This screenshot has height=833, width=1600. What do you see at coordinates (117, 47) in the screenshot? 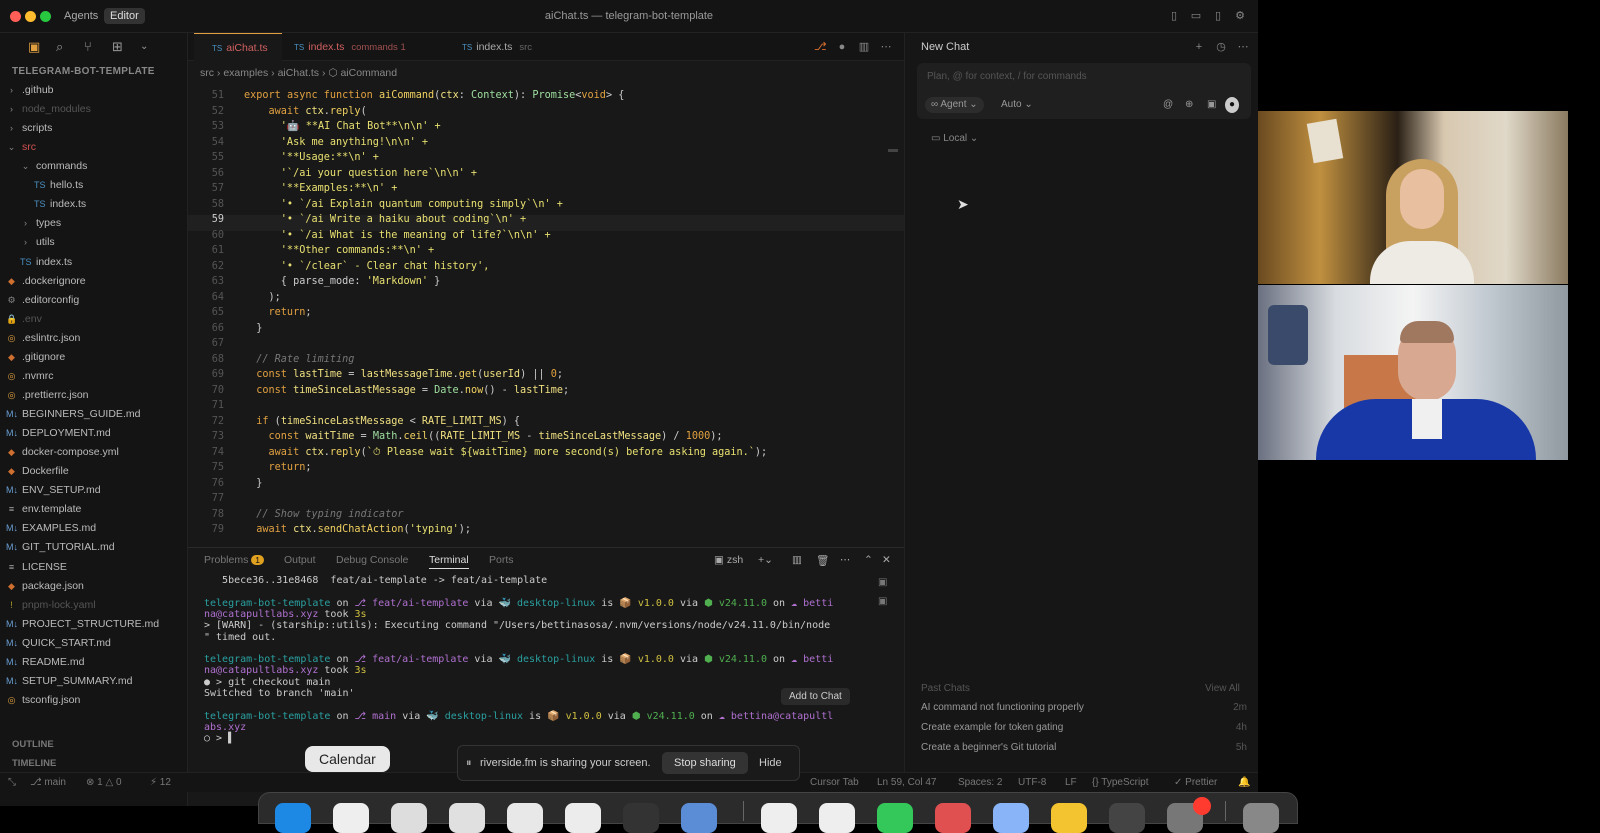
I see `extensions-icon: ⊞` at bounding box center [117, 47].